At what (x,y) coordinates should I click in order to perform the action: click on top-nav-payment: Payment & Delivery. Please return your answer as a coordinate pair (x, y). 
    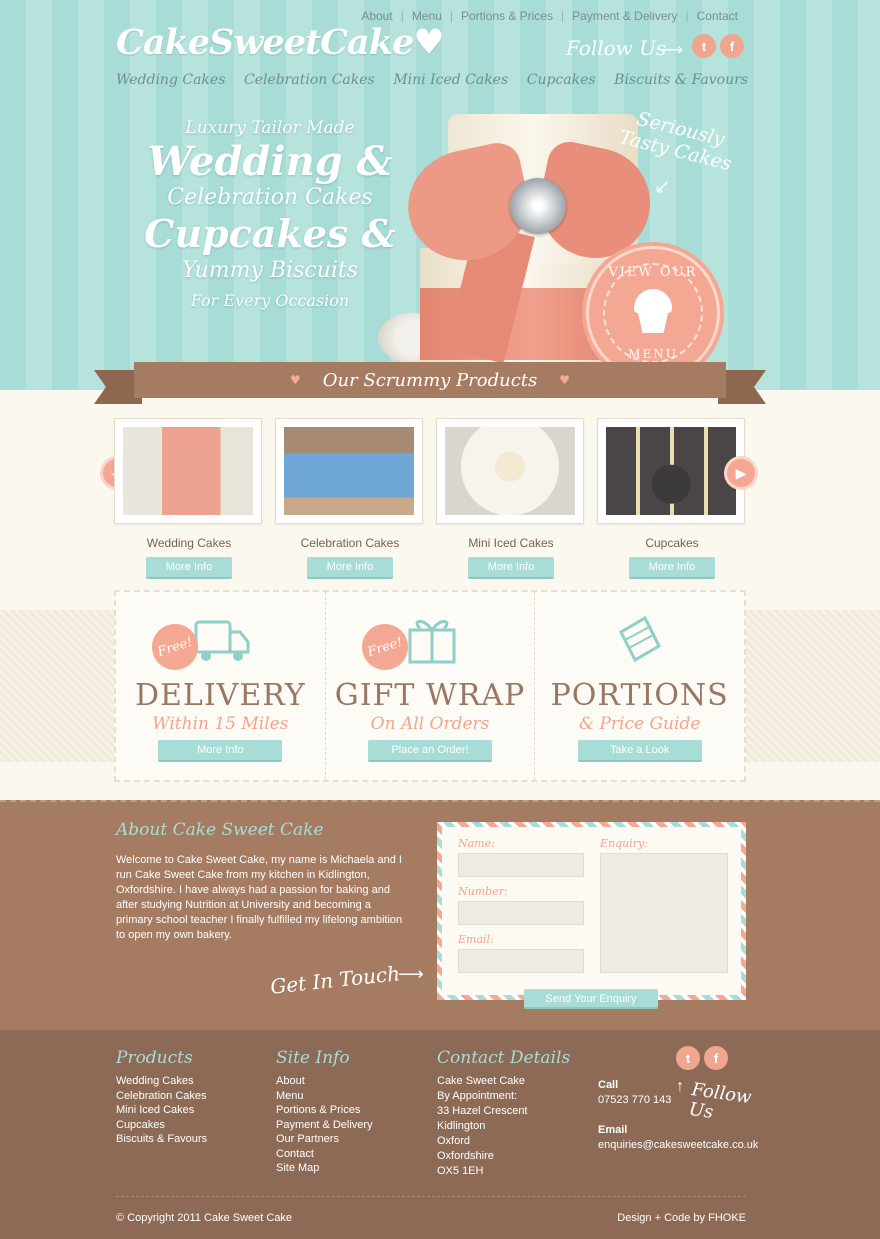
    Looking at the image, I should click on (624, 16).